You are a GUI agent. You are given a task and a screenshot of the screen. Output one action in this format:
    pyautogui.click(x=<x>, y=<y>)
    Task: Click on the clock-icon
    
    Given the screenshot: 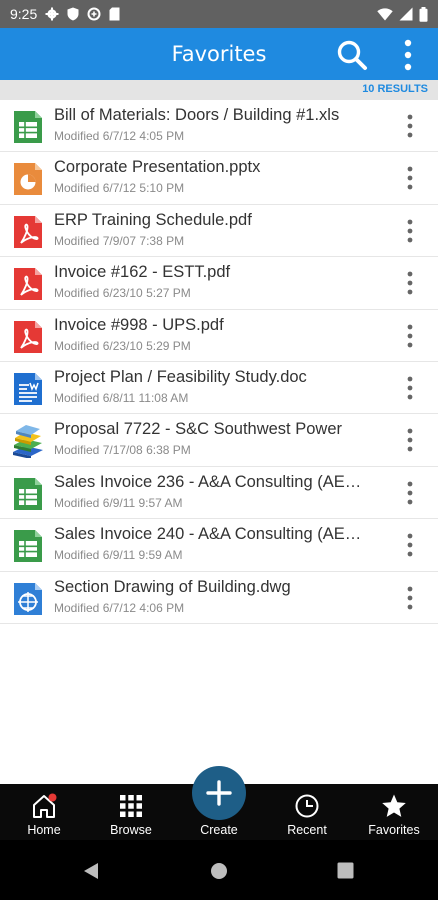 What is the action you would take?
    pyautogui.click(x=307, y=806)
    